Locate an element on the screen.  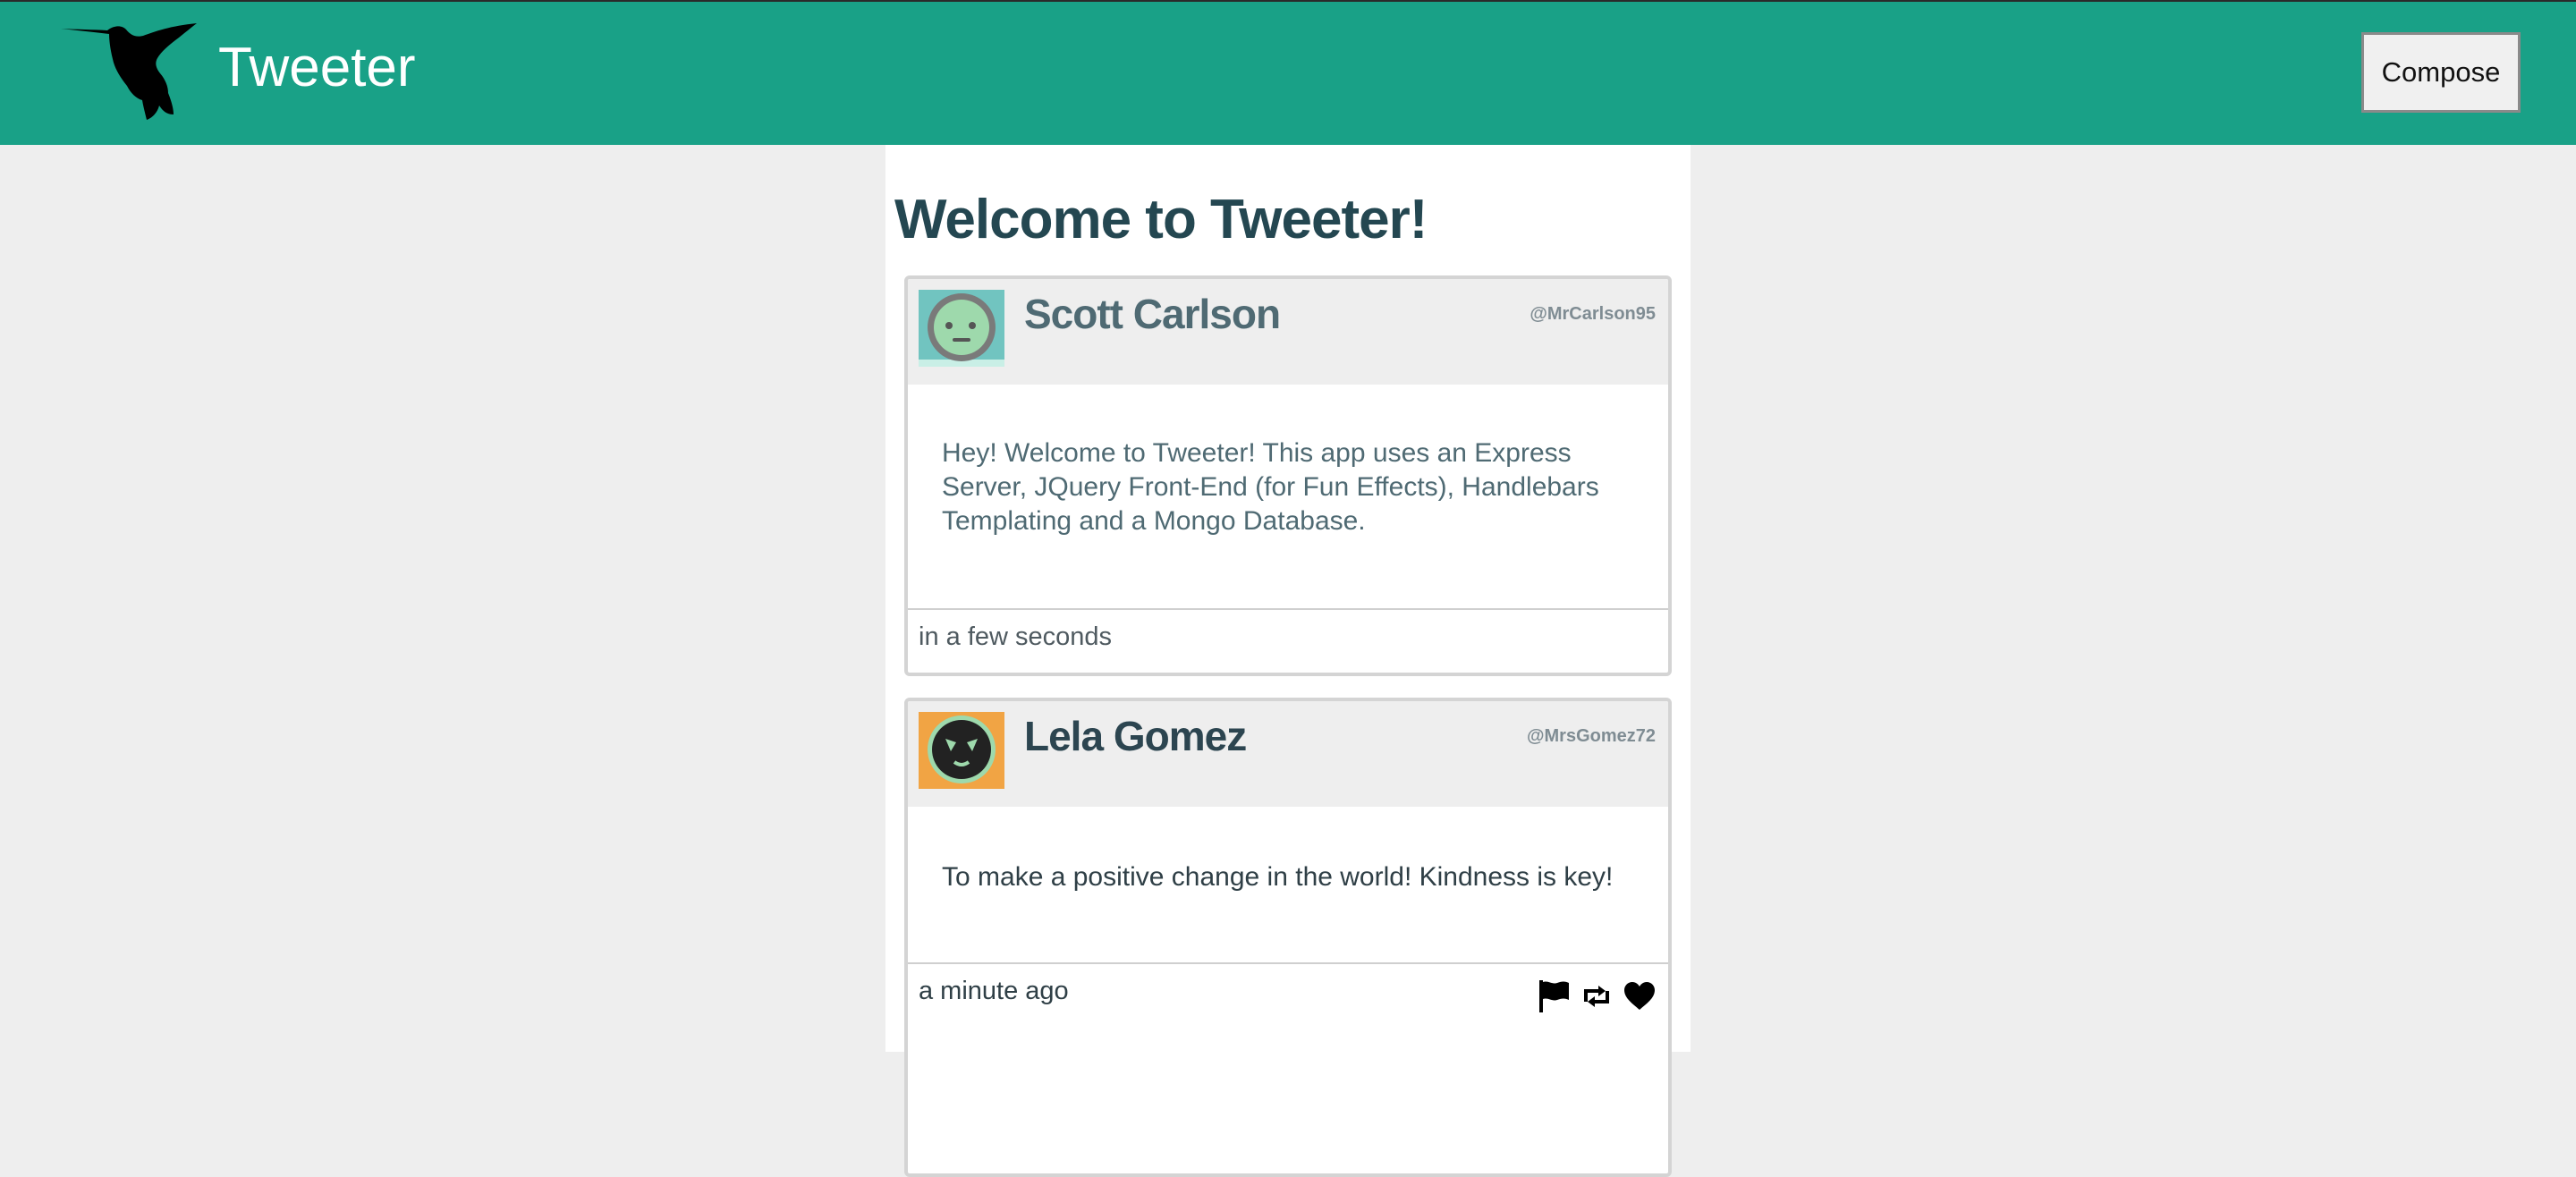
page-title: Welcome to Tweeter! is located at coordinates (1161, 219).